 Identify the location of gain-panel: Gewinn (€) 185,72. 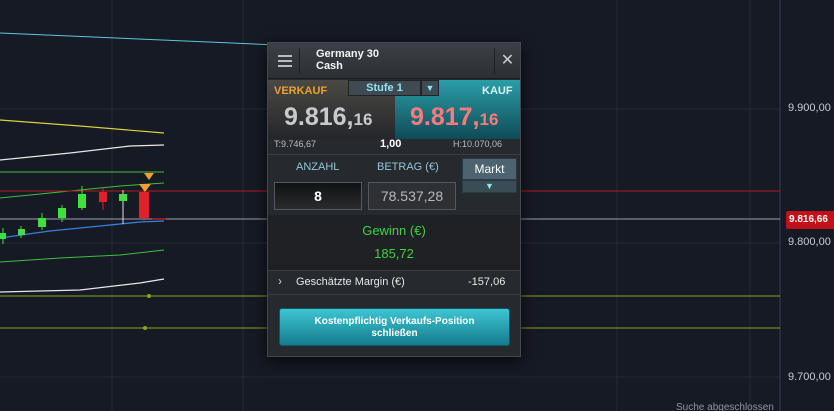
(394, 242).